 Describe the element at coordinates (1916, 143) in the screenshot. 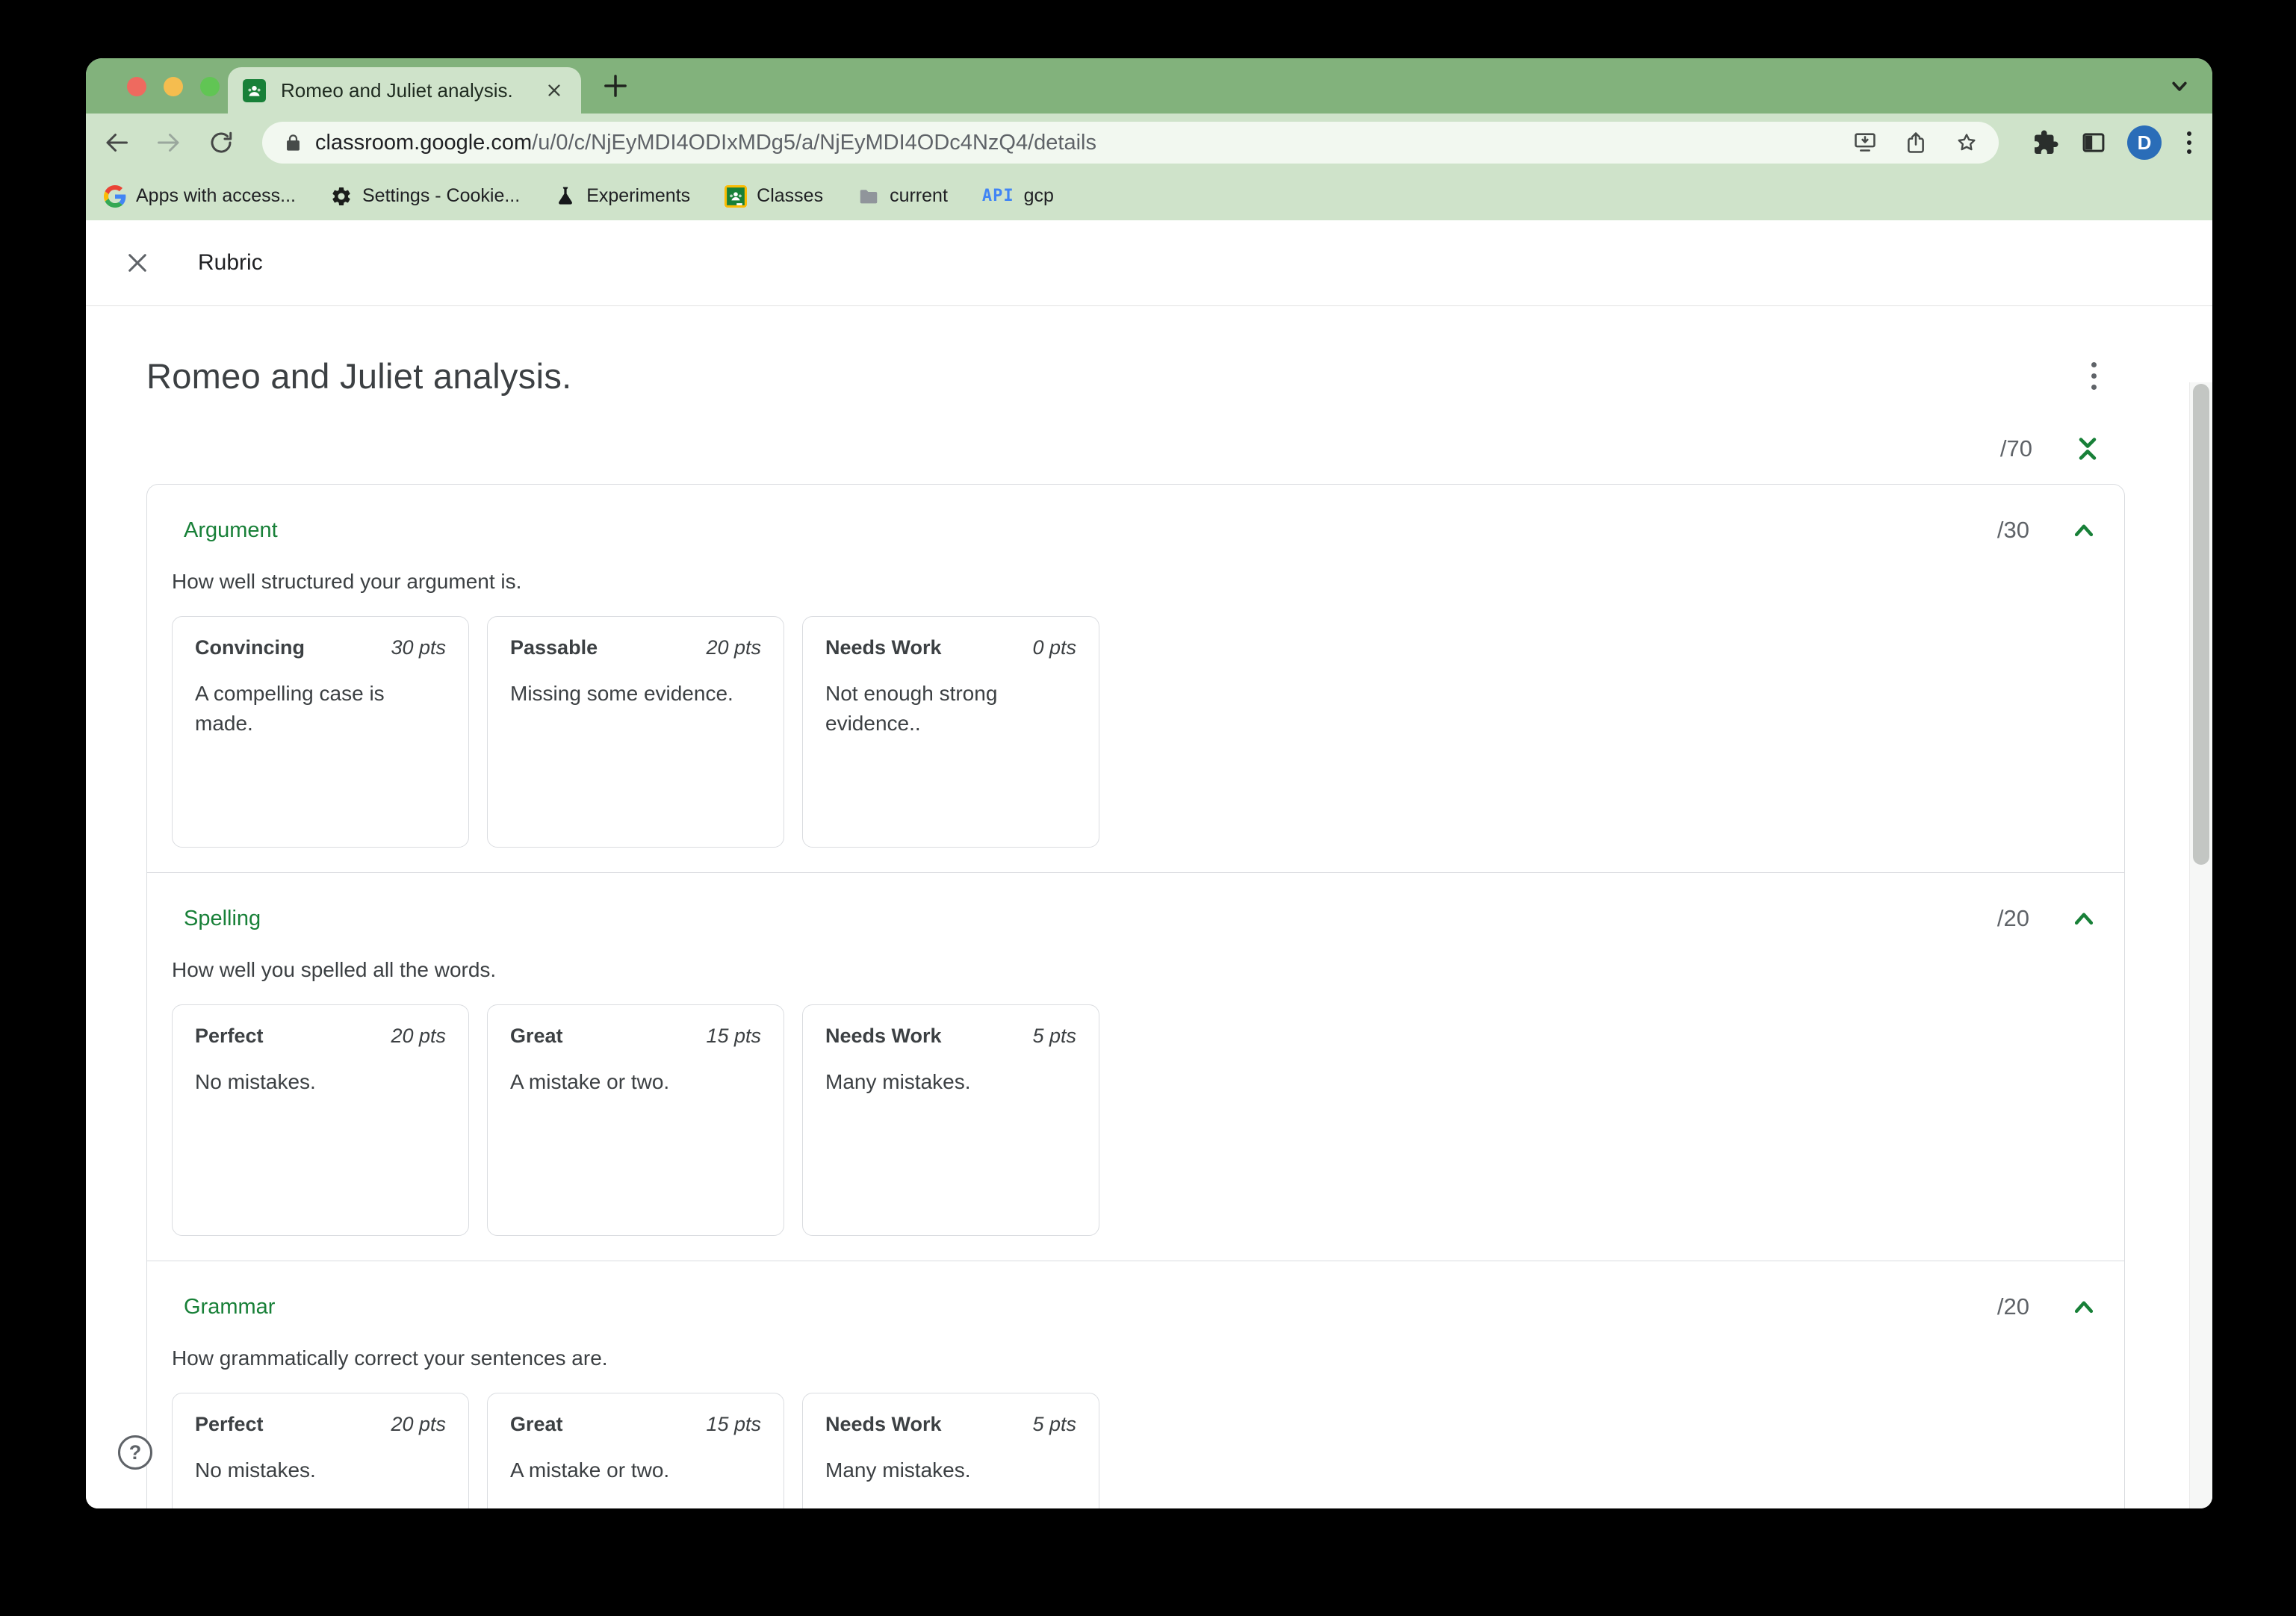

I see `share-icon` at that location.